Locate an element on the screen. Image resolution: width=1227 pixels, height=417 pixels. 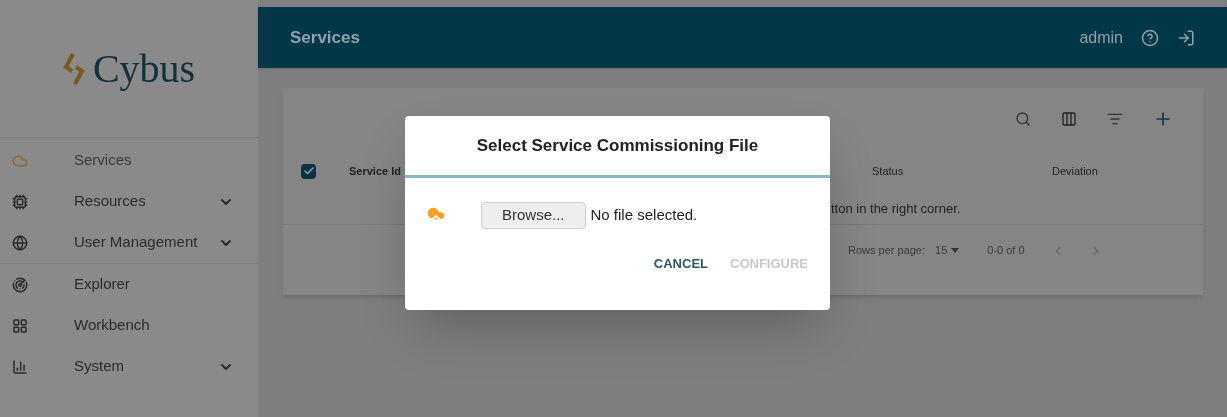
chip-icon is located at coordinates (20, 201).